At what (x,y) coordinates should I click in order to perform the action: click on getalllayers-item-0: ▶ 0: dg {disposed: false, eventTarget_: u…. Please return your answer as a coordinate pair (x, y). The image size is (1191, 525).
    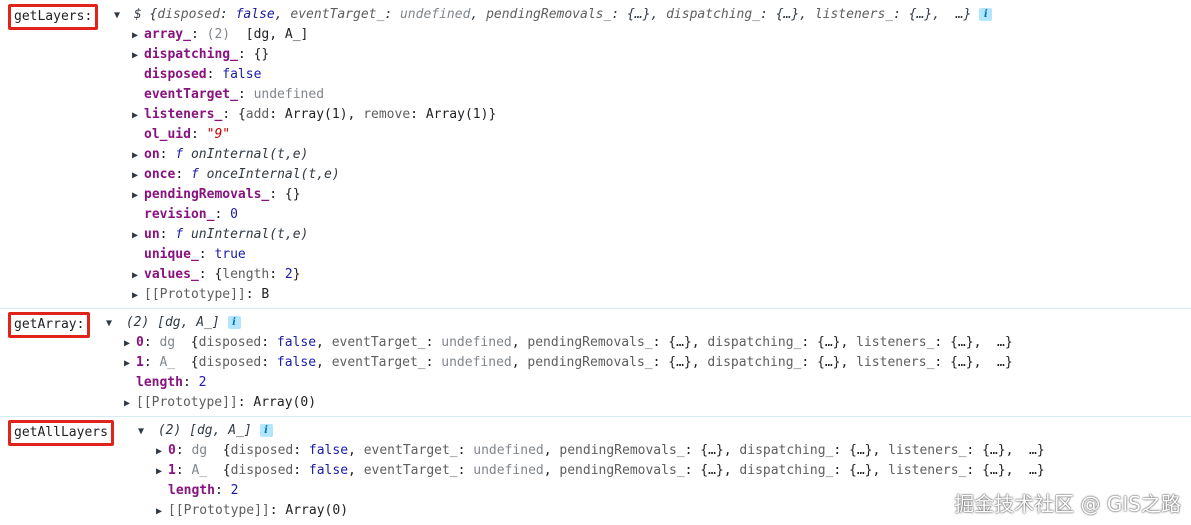
    Looking at the image, I should click on (600, 451).